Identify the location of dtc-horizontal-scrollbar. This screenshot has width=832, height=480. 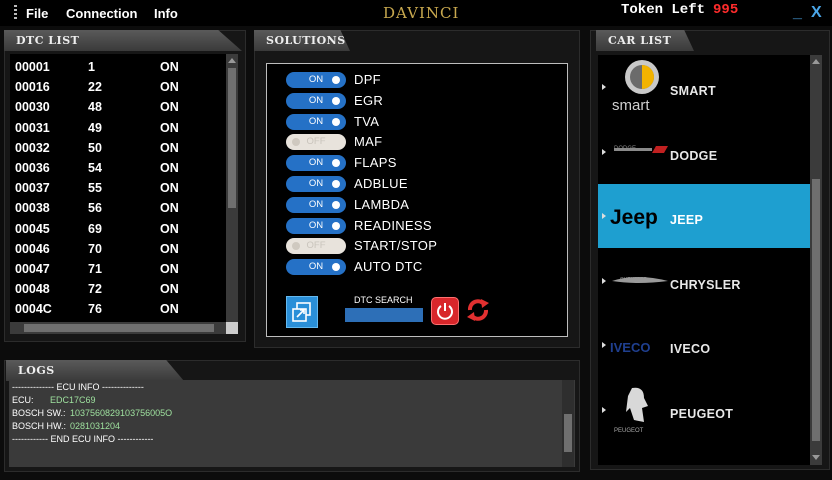
(118, 328).